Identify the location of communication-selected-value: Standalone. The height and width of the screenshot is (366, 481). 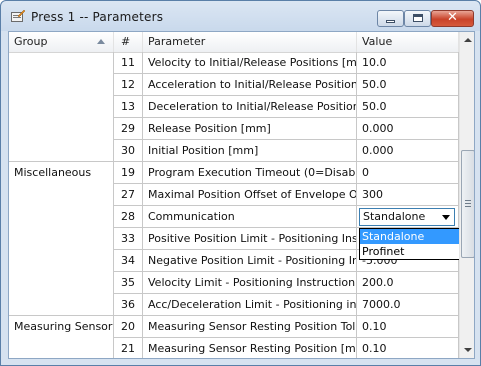
(394, 216).